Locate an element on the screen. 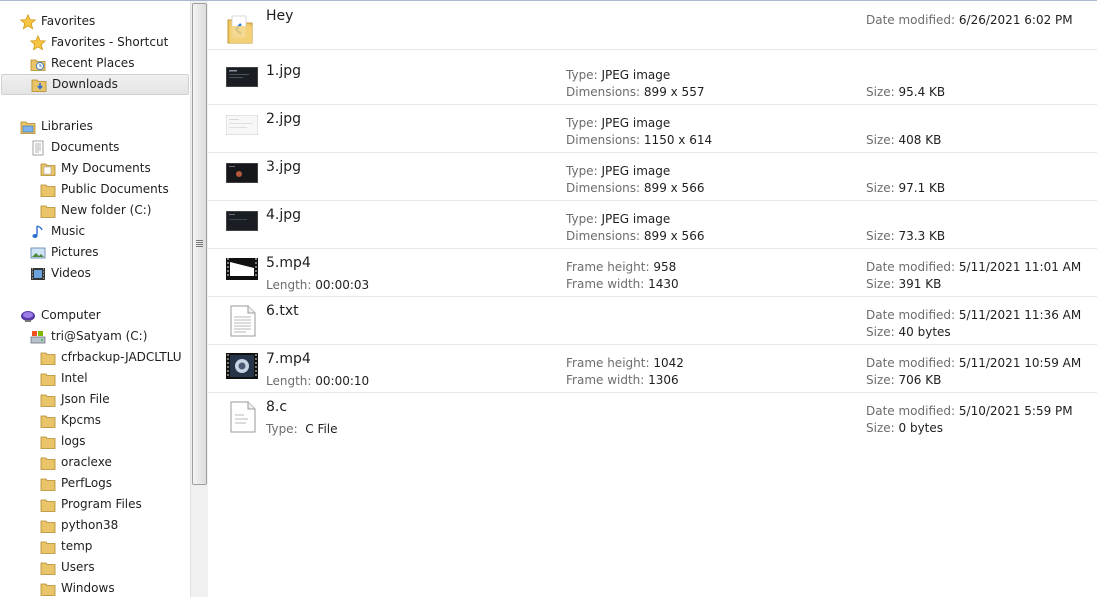 This screenshot has width=1097, height=597. nav-computer: Computer is located at coordinates (94, 315).